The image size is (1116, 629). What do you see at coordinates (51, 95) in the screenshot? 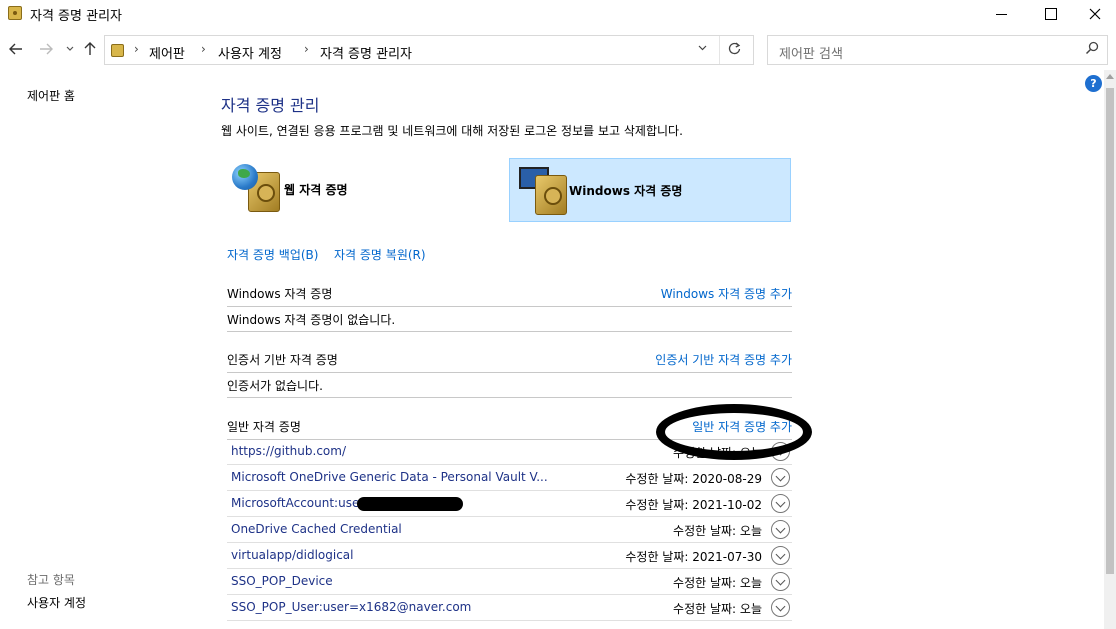
I see `control-panel-home-link: 제어판 홈` at bounding box center [51, 95].